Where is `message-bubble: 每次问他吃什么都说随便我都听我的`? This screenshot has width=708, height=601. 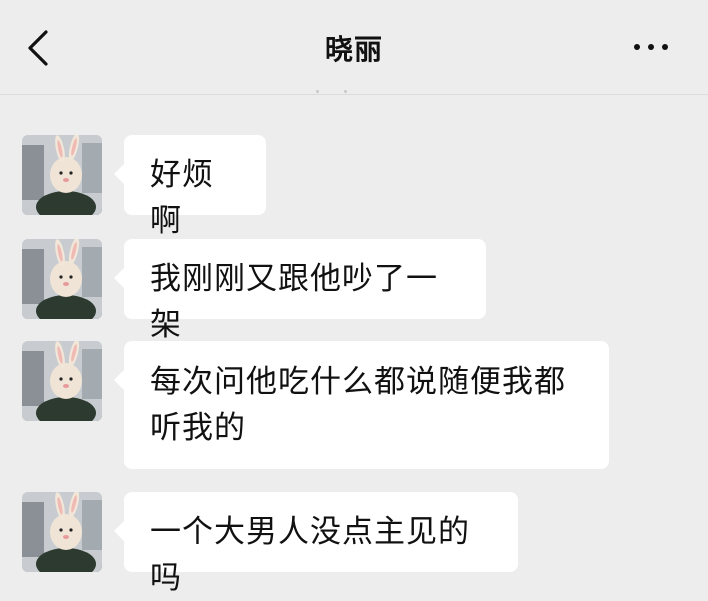
message-bubble: 每次问他吃什么都说随便我都听我的 is located at coordinates (361, 405).